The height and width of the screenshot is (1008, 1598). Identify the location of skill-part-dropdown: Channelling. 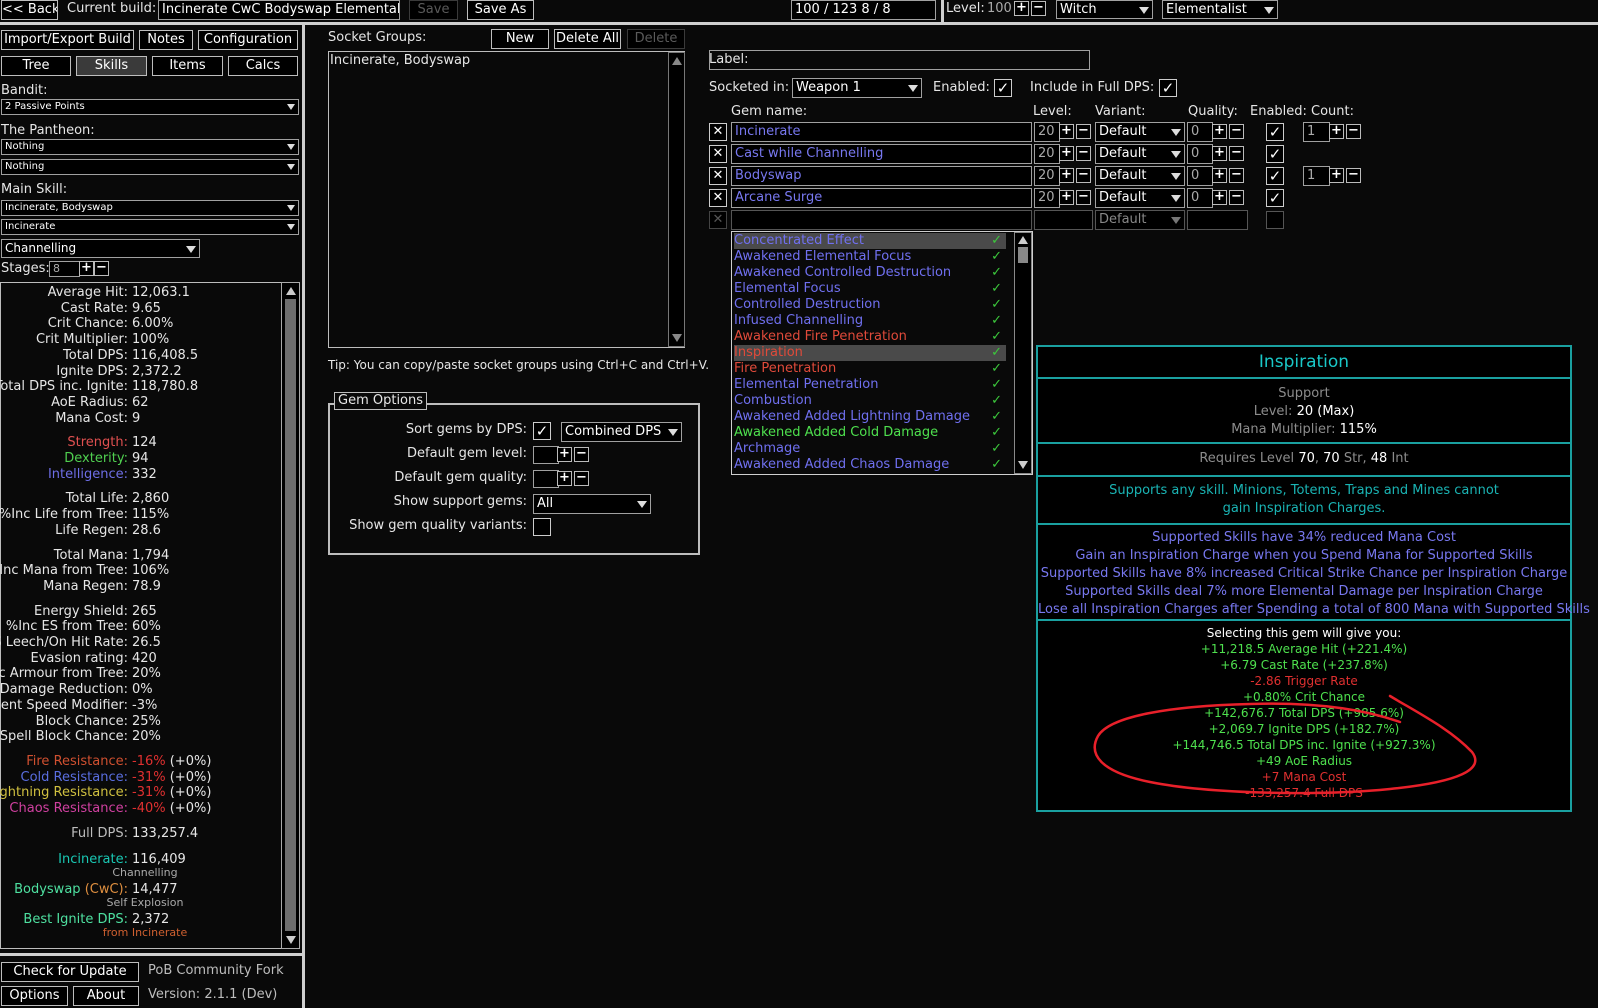
(100, 248).